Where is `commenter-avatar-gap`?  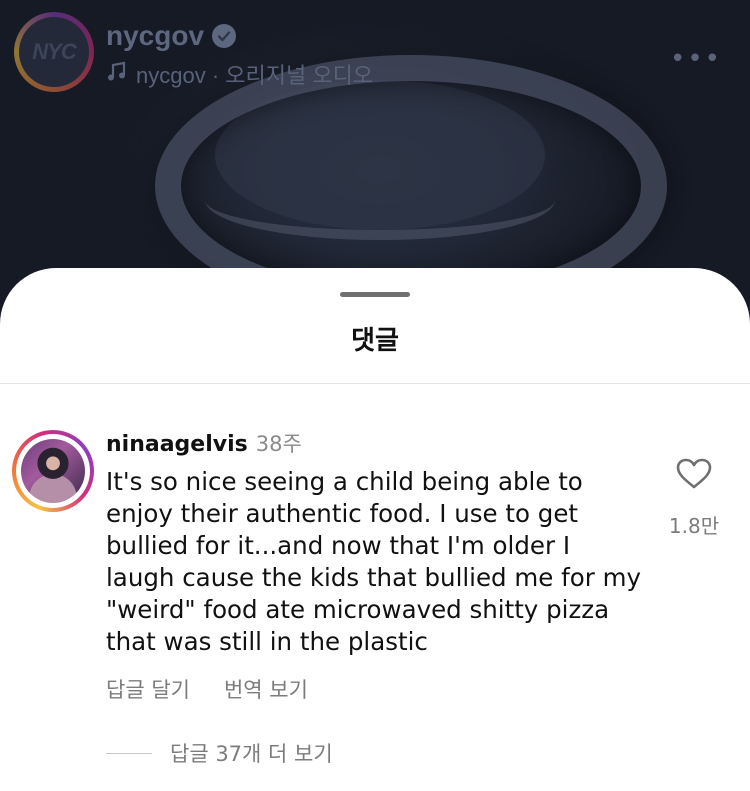 commenter-avatar-gap is located at coordinates (53, 471).